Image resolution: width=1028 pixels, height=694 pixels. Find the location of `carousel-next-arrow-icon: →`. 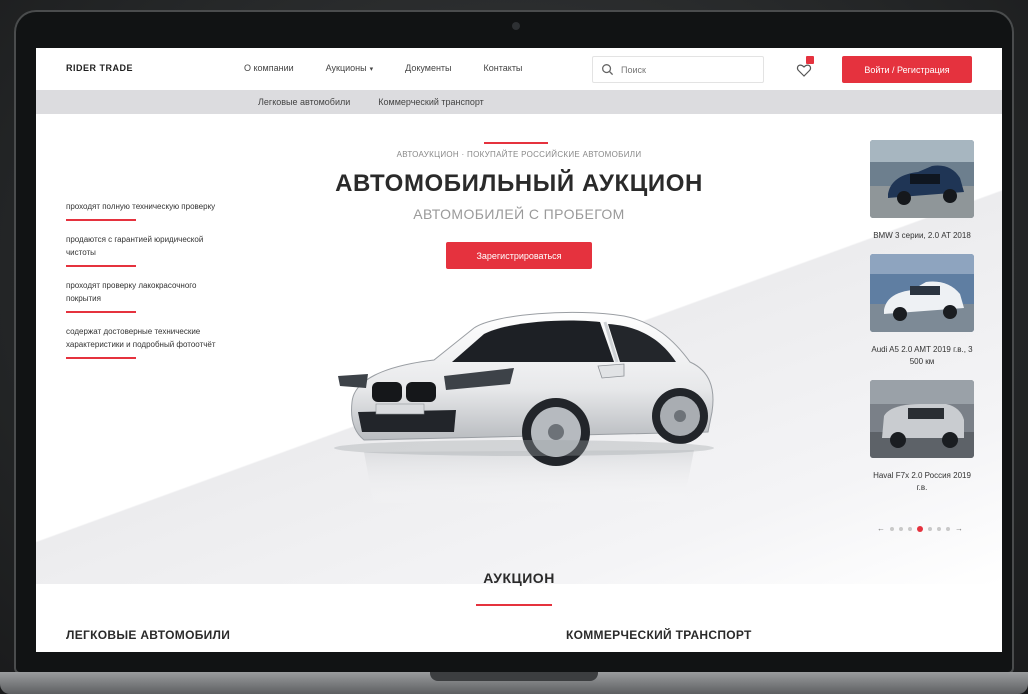

carousel-next-arrow-icon: → is located at coordinates (959, 528).